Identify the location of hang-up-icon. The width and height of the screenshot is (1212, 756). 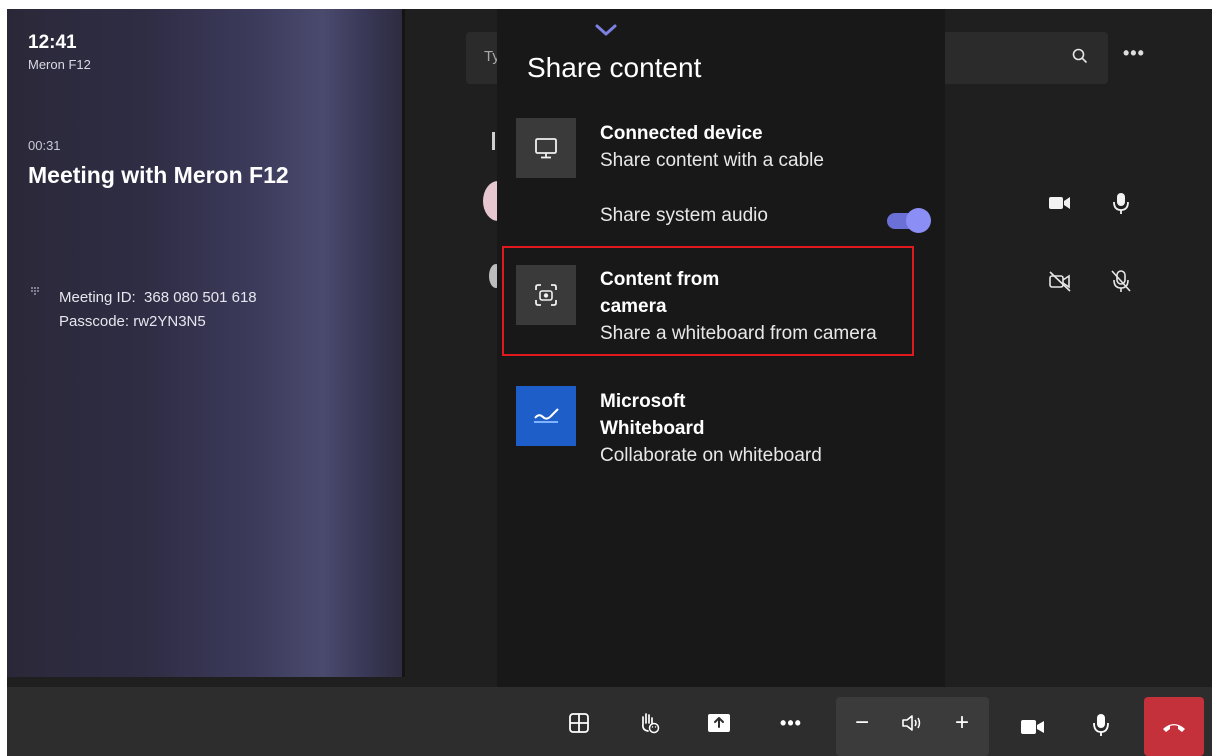
(1174, 727).